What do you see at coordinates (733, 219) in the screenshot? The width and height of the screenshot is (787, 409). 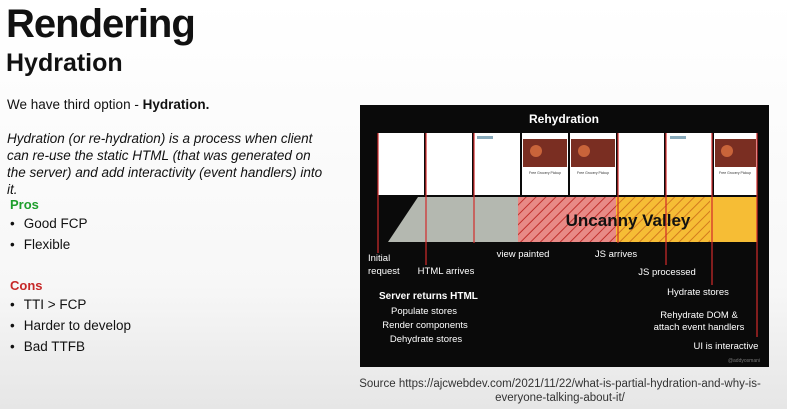 I see `band-yellow` at bounding box center [733, 219].